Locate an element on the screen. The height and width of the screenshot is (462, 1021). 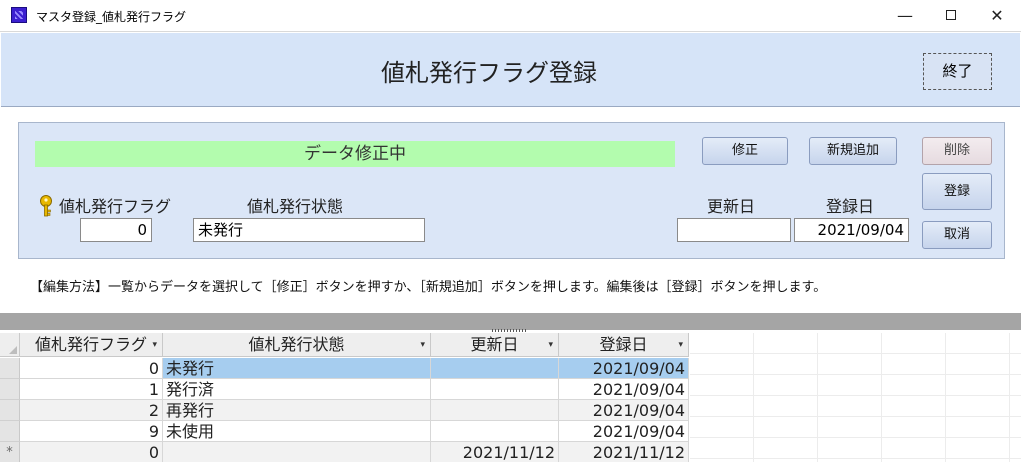
exit-button: 終了 is located at coordinates (957, 71).